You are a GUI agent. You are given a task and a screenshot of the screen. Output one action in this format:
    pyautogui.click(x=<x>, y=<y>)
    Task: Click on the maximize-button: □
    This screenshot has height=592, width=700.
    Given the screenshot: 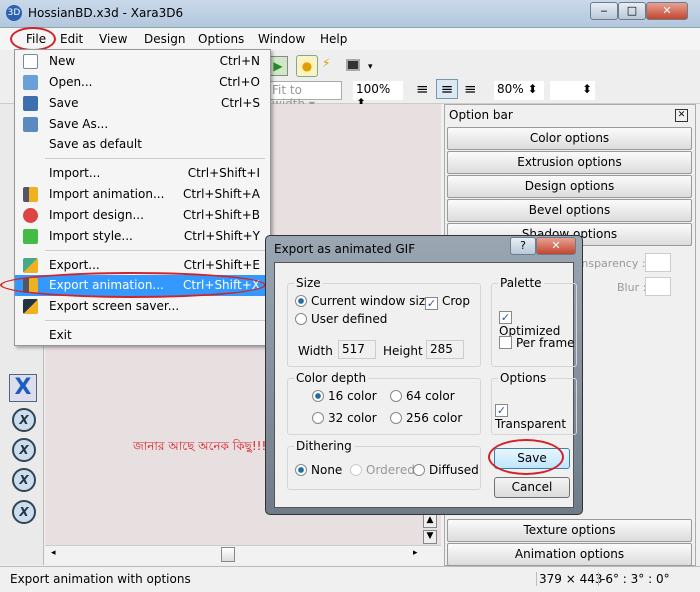 What is the action you would take?
    pyautogui.click(x=632, y=11)
    